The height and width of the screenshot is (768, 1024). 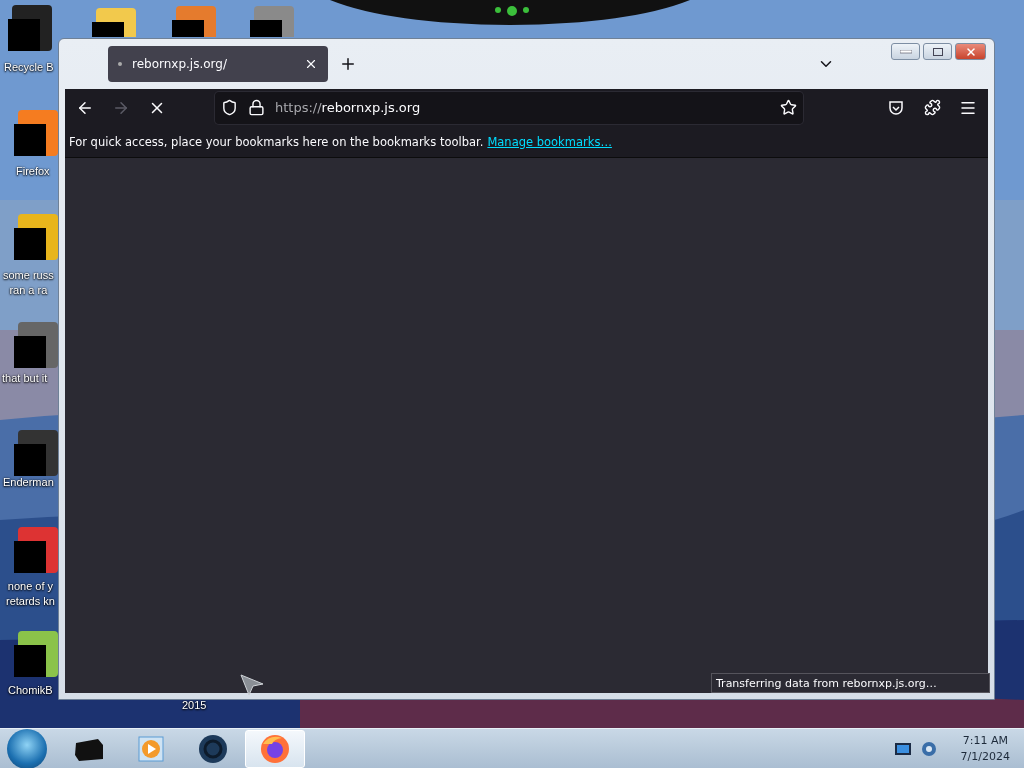 I want to click on icon-label: none of y retards kn, so click(x=30, y=594).